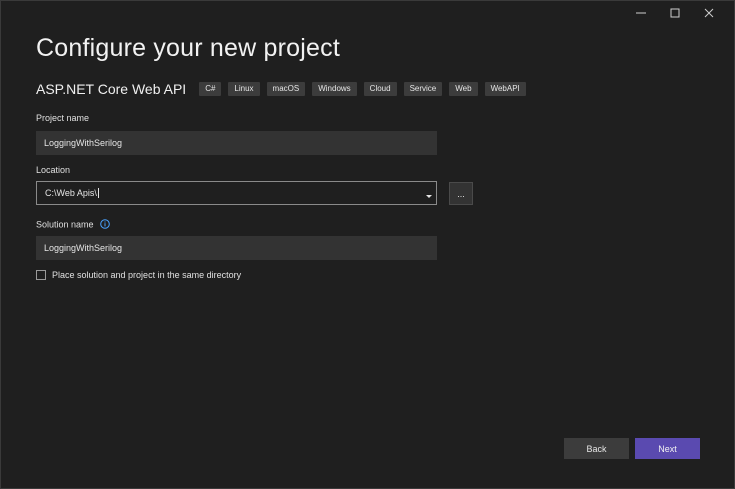 The height and width of the screenshot is (489, 735). I want to click on project-name-field: LoggingWithSerilog, so click(236, 143).